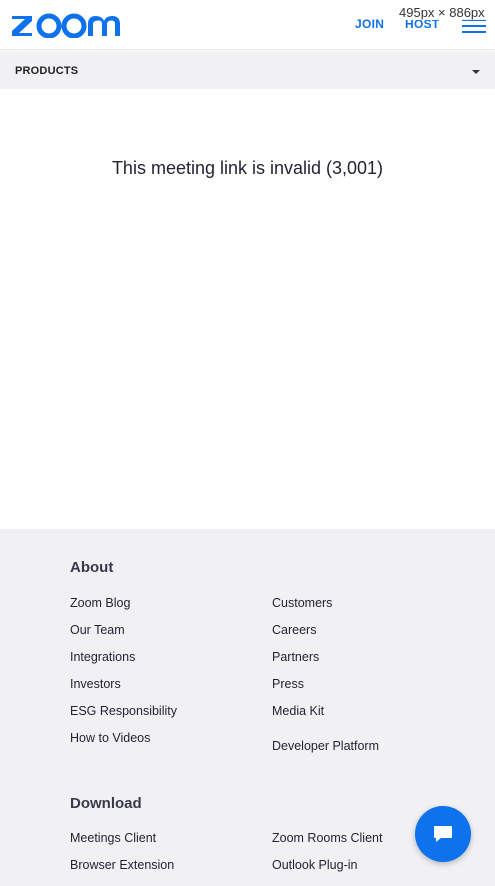 This screenshot has height=886, width=495. I want to click on caret-down-icon, so click(476, 72).